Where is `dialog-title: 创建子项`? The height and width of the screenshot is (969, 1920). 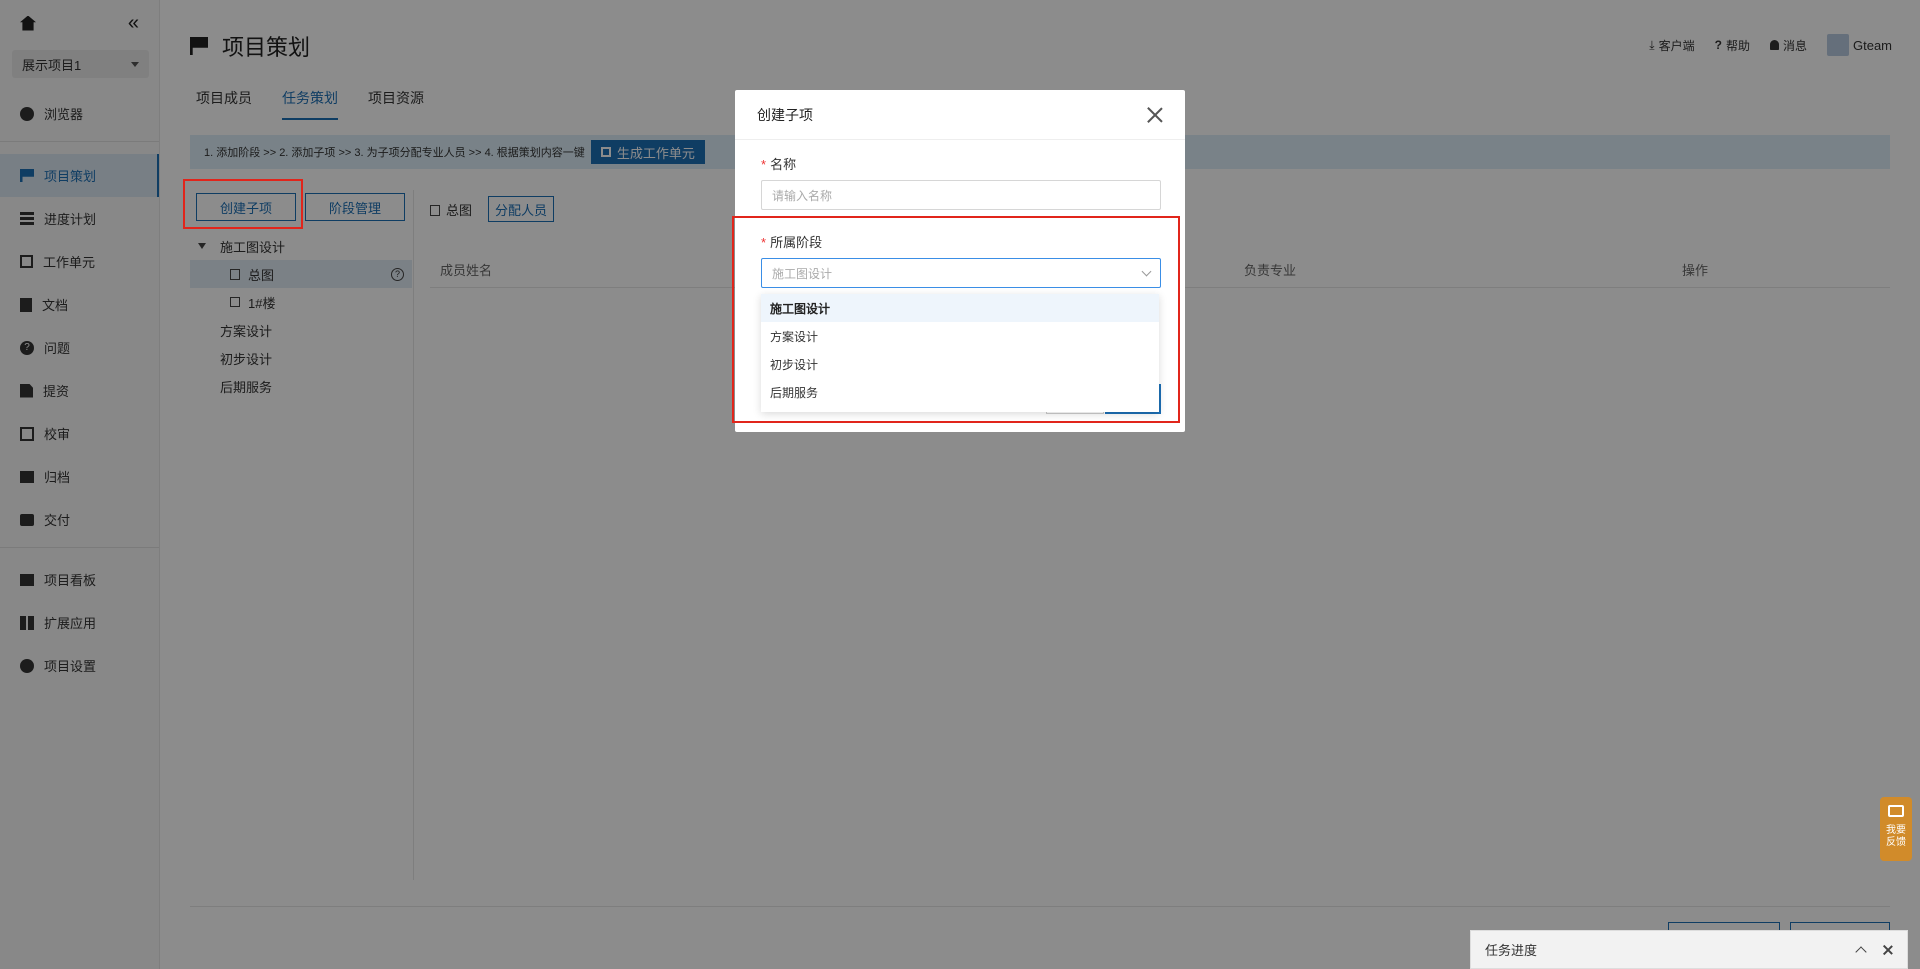 dialog-title: 创建子项 is located at coordinates (785, 114).